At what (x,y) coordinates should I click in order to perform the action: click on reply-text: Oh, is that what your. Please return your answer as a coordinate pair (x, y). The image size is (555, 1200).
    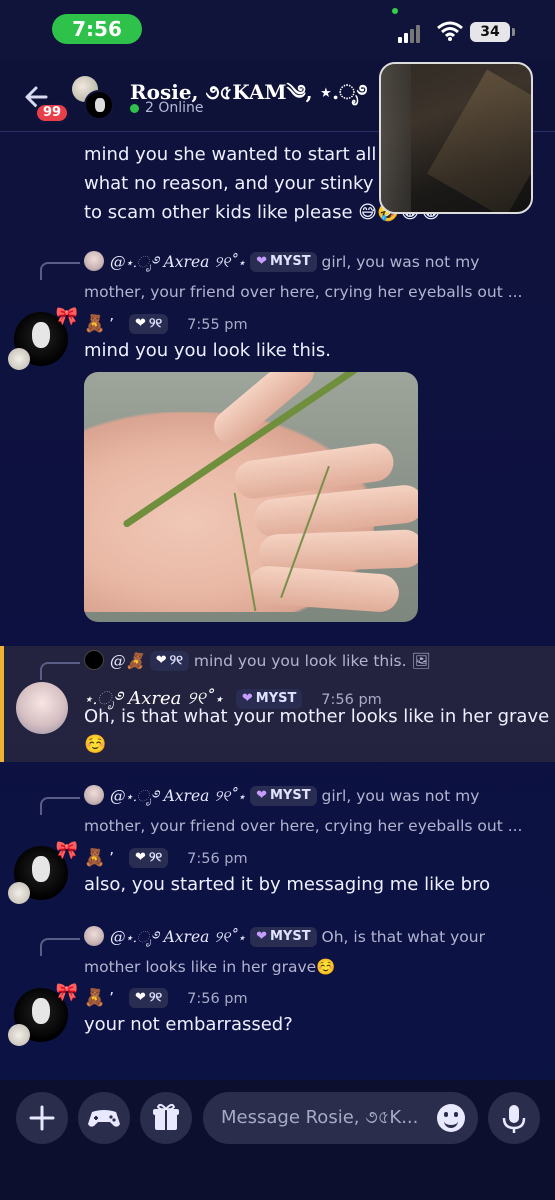
    Looking at the image, I should click on (403, 937).